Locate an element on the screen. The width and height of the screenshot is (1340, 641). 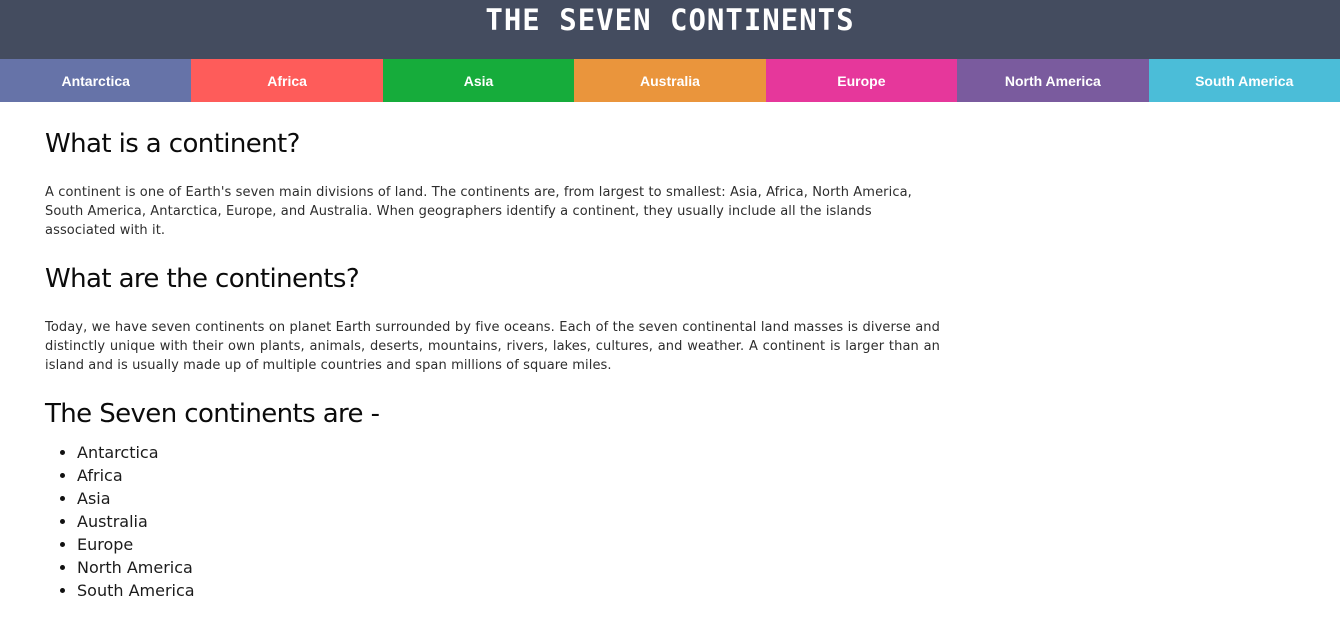
nav-item-north-america: North America is located at coordinates (1053, 80).